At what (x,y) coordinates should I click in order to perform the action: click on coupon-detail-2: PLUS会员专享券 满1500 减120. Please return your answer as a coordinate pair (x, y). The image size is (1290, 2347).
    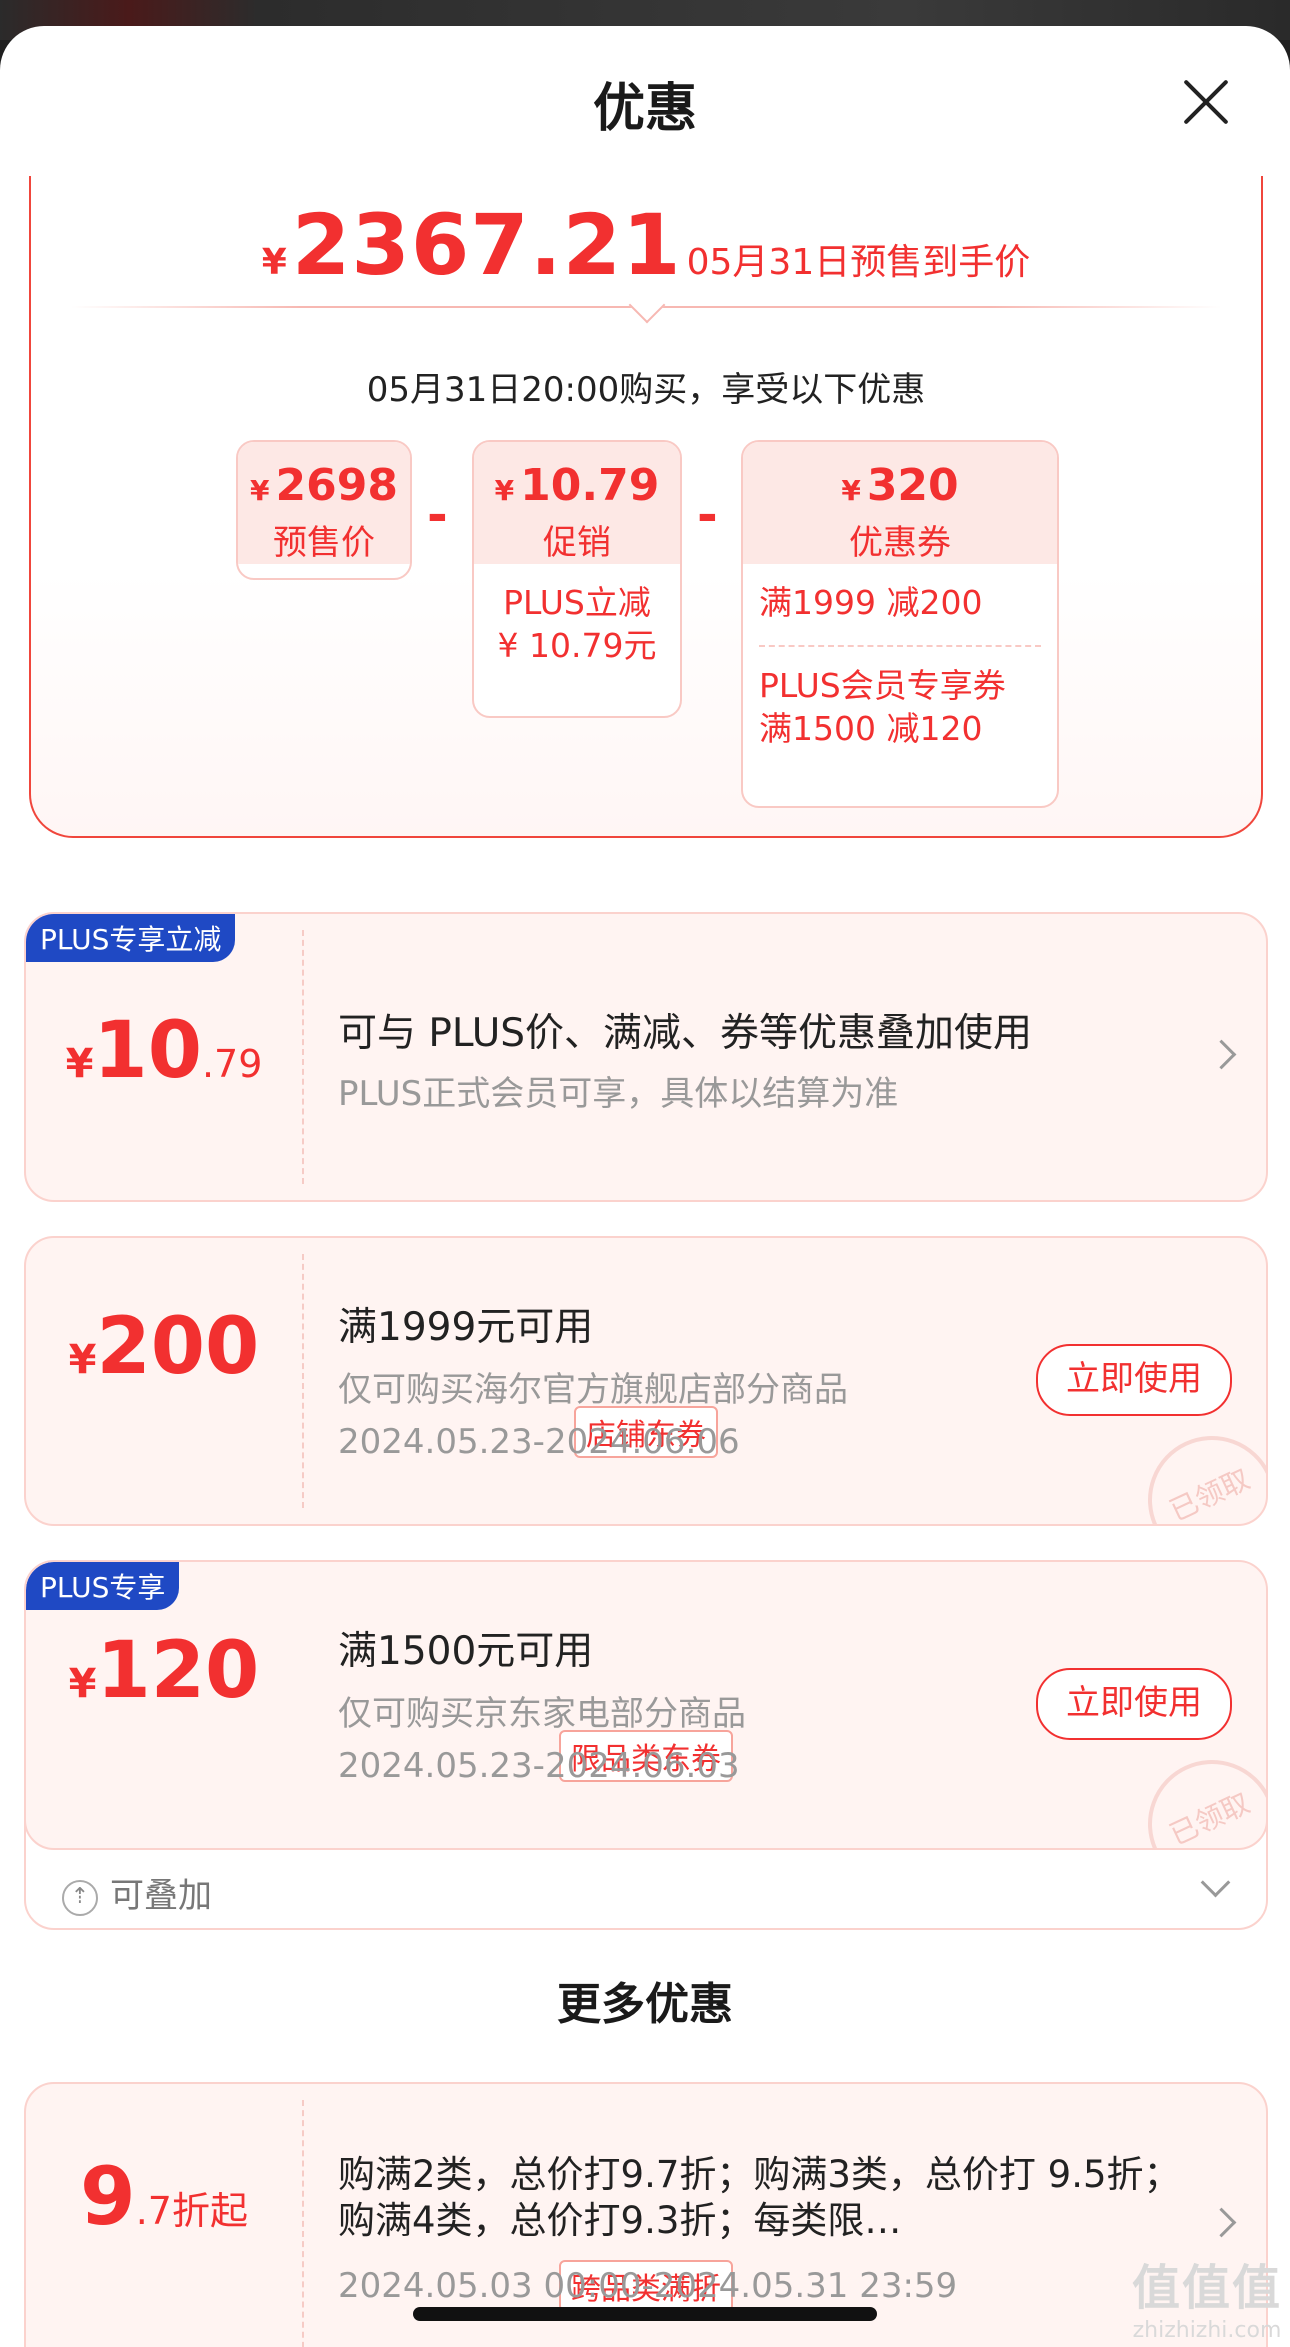
    Looking at the image, I should click on (882, 706).